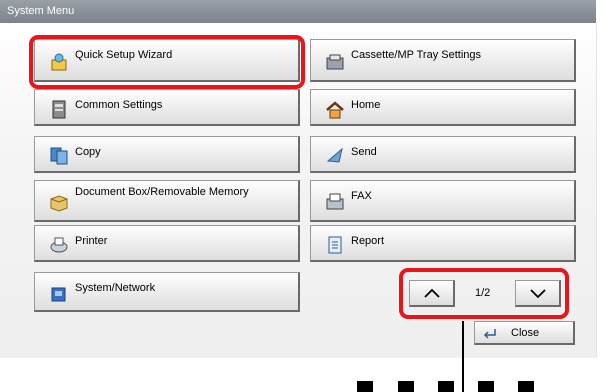 The image size is (605, 392). What do you see at coordinates (59, 156) in the screenshot?
I see `copy-icon` at bounding box center [59, 156].